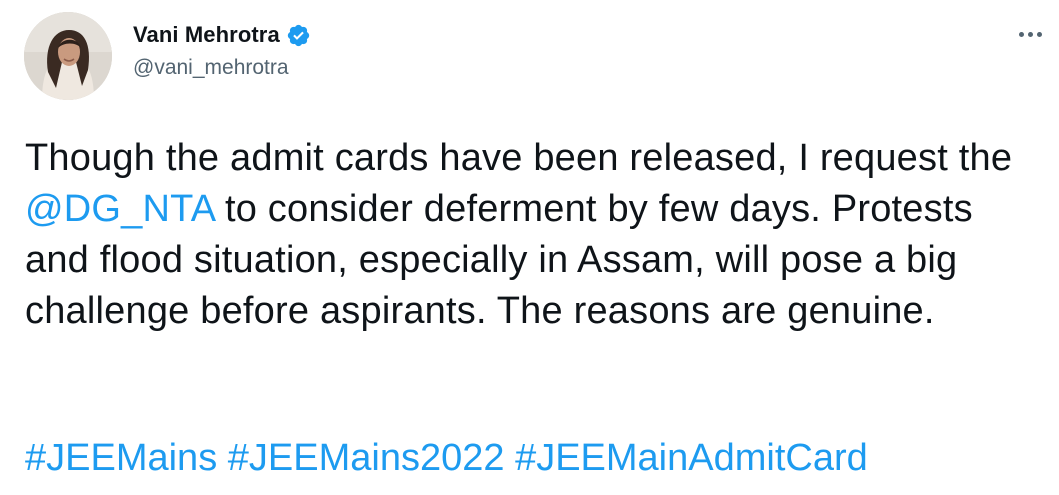 The image size is (1059, 495). I want to click on verified-badge-icon, so click(298, 35).